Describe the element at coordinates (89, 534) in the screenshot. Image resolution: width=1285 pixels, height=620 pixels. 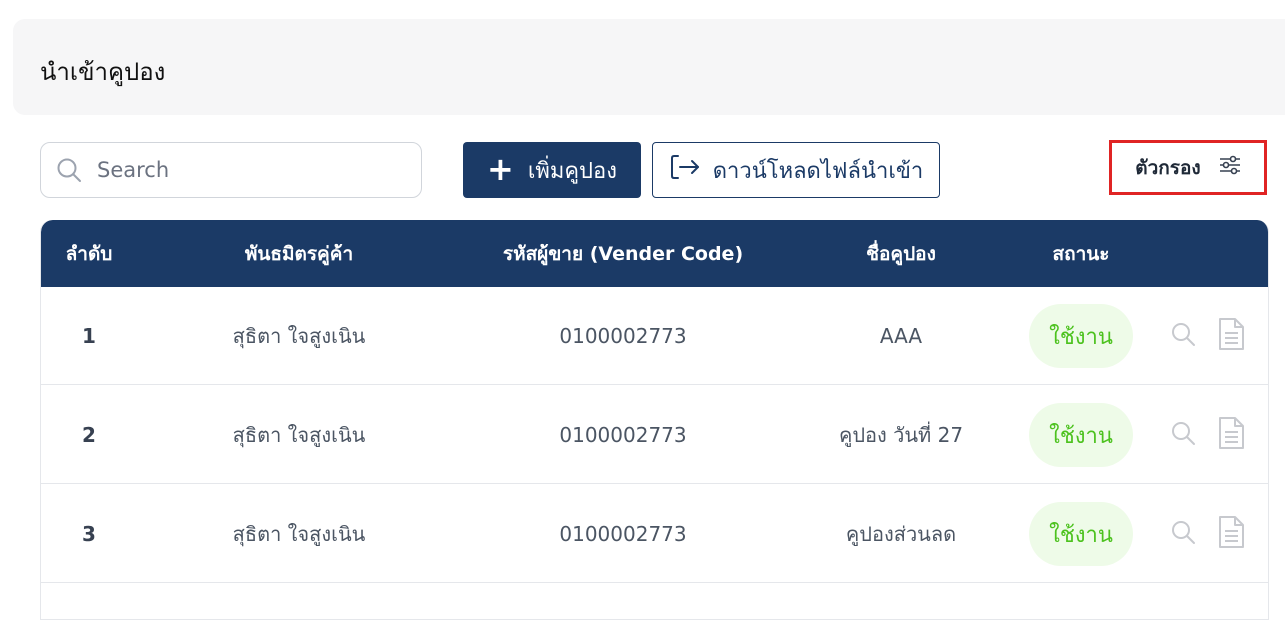
I see `row-number: 3` at that location.